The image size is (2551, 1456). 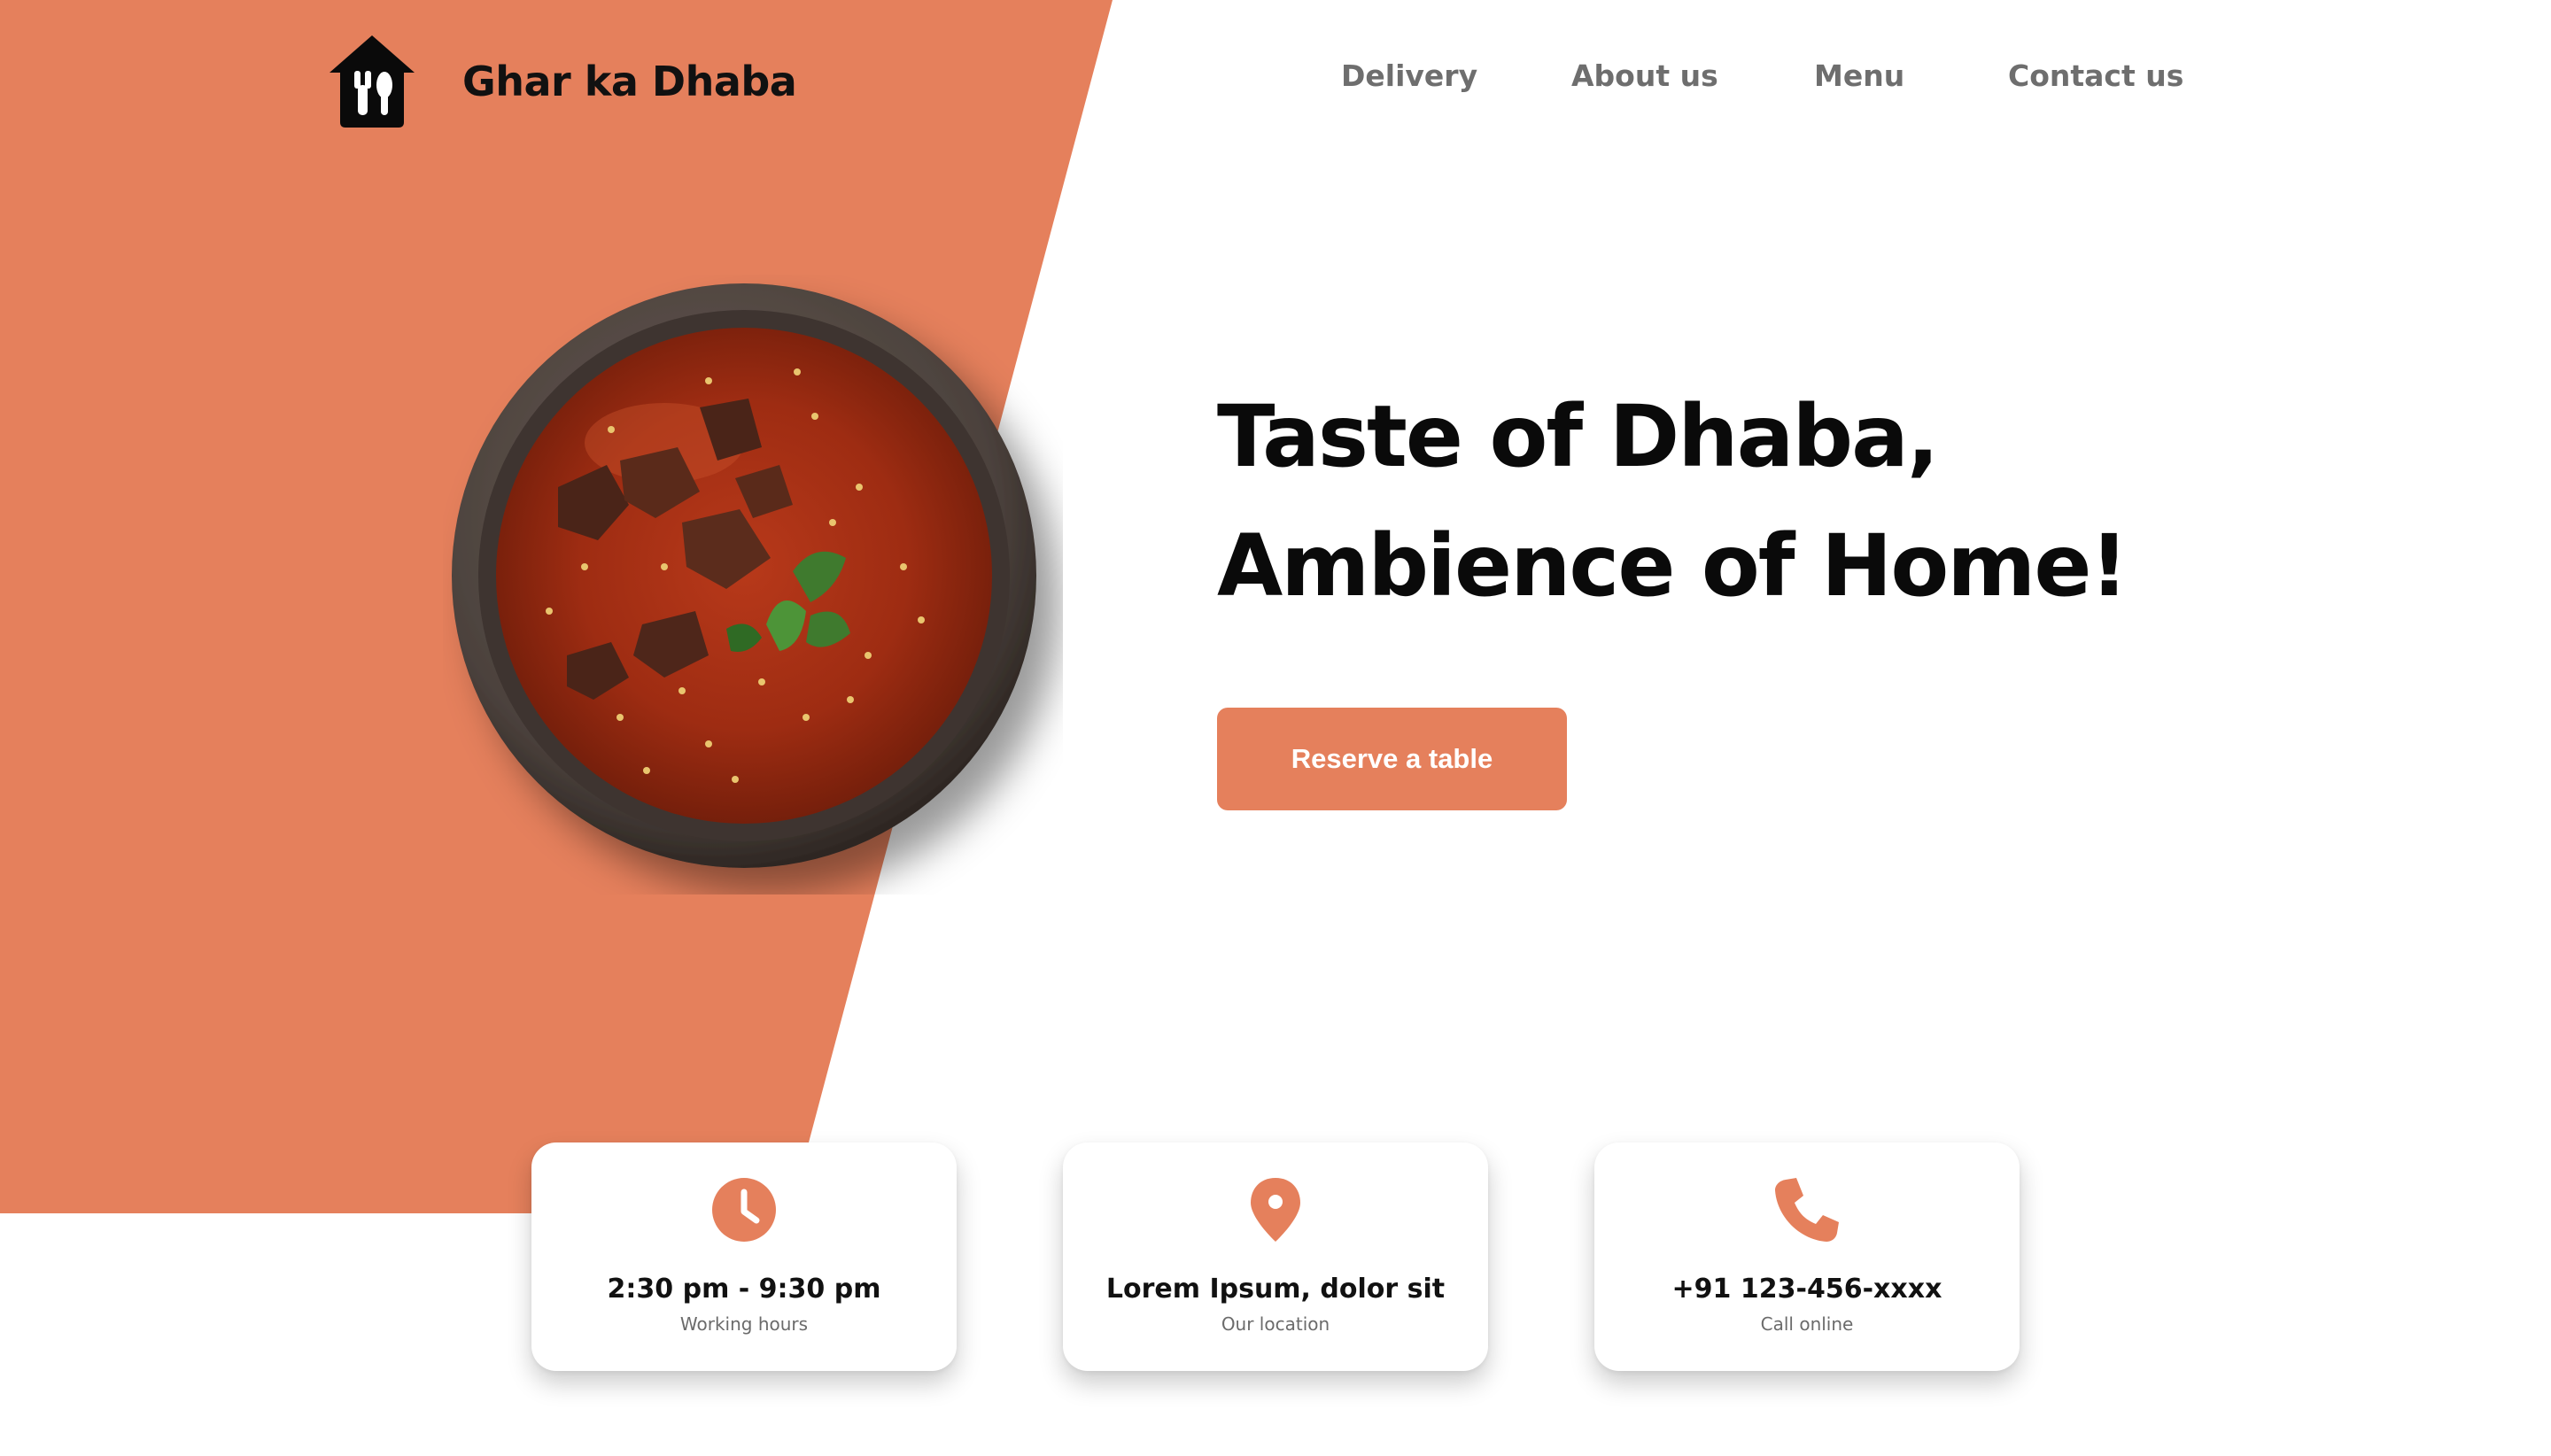 I want to click on info-card-call: +91 123-456-xxxx Call online, so click(x=1807, y=1256).